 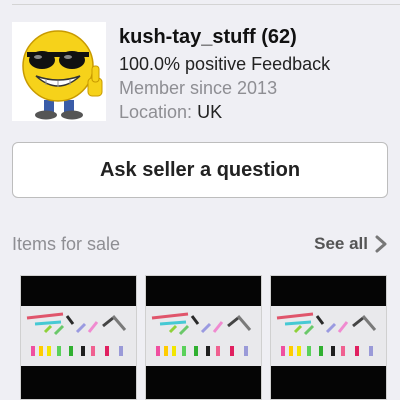 I want to click on seller-name: kush-tay_stuff (62), so click(x=208, y=37).